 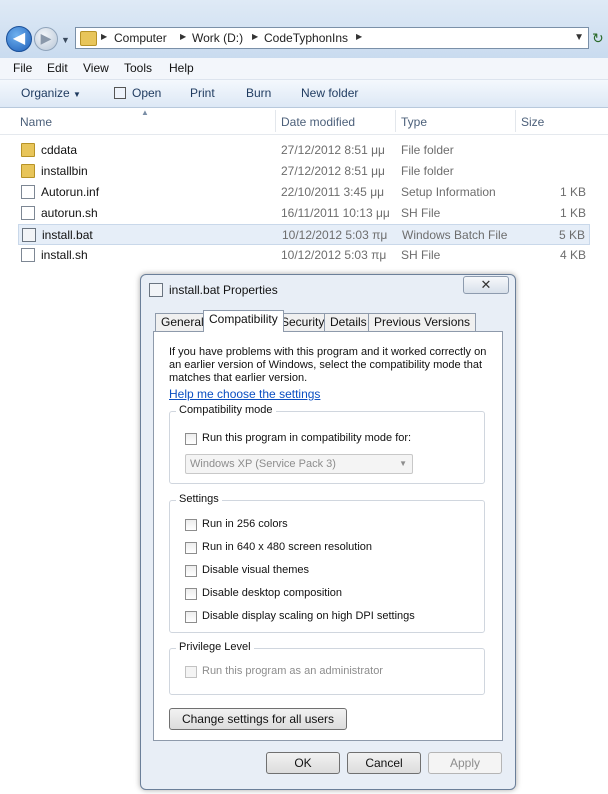 I want to click on change-settings-all-users-button: Change settings for all users, so click(x=258, y=719).